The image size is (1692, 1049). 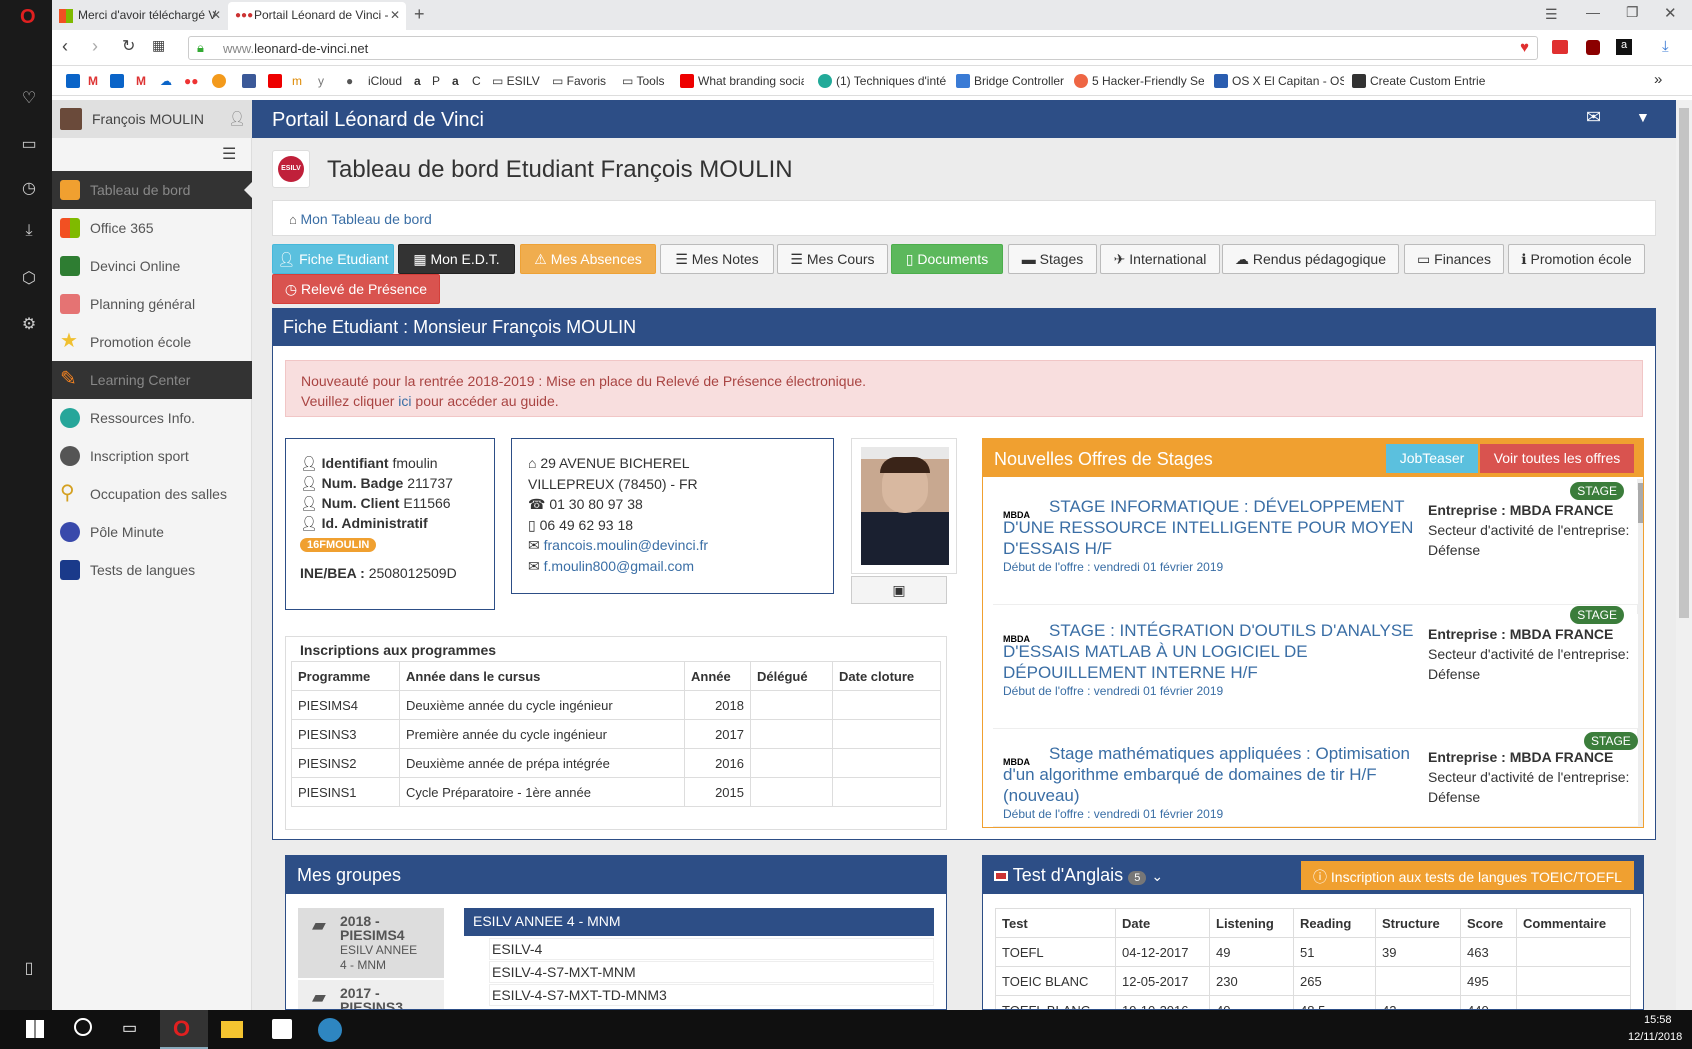 What do you see at coordinates (1593, 117) in the screenshot?
I see `mail-icon: ✉` at bounding box center [1593, 117].